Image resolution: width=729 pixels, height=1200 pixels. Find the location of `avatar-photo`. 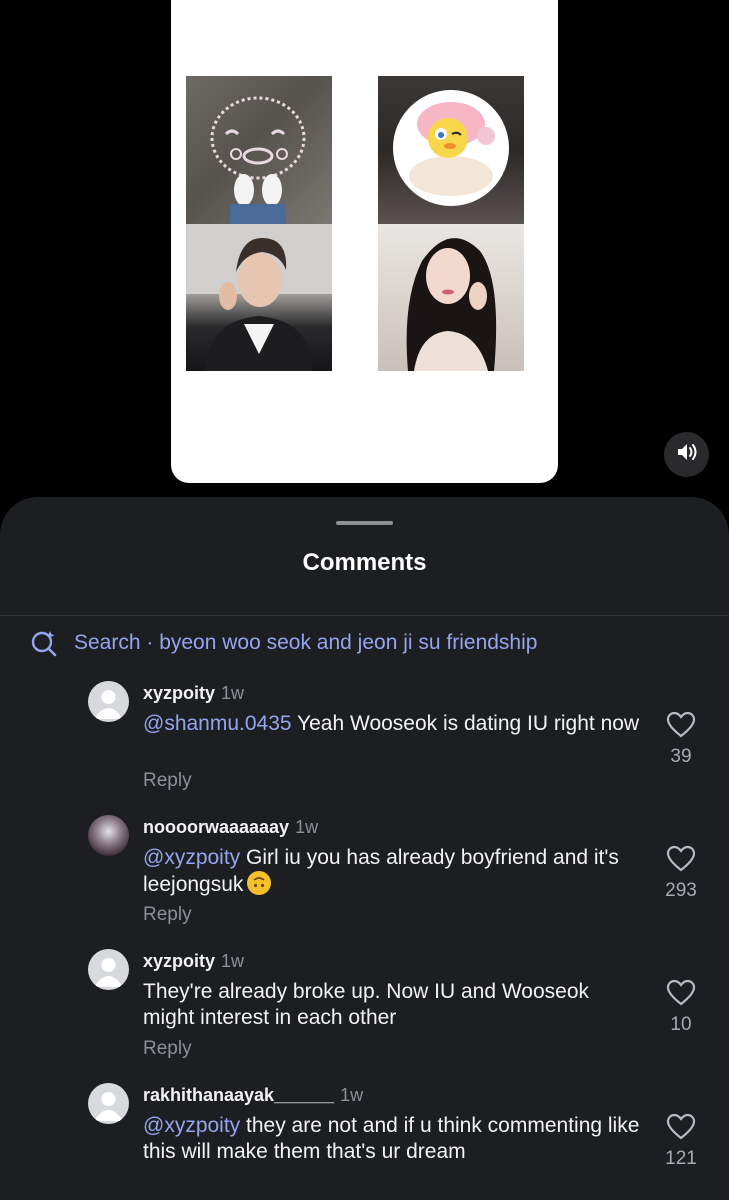

avatar-photo is located at coordinates (108, 835).